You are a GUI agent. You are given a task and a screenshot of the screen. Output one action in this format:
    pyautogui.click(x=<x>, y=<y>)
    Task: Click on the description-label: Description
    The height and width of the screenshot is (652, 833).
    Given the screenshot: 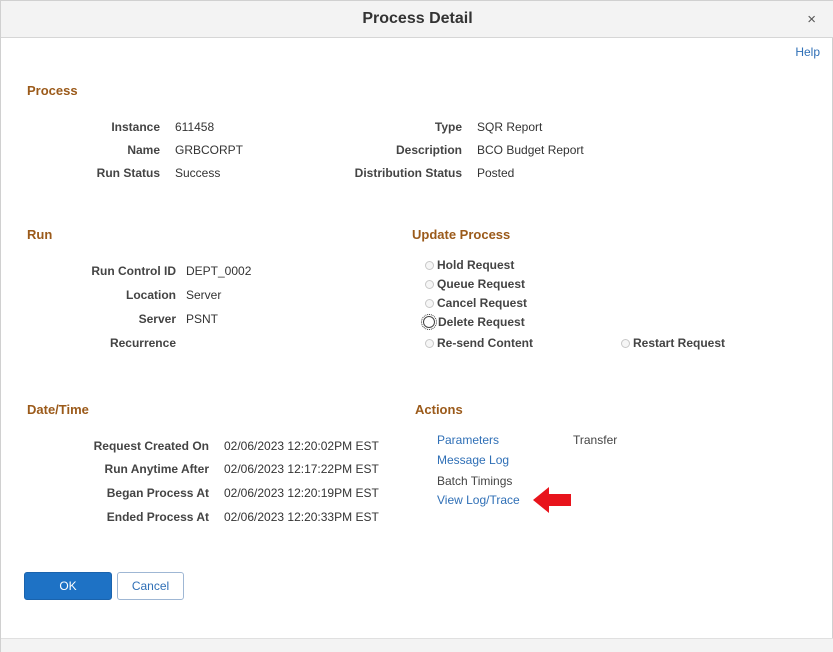 What is the action you would take?
    pyautogui.click(x=428, y=150)
    